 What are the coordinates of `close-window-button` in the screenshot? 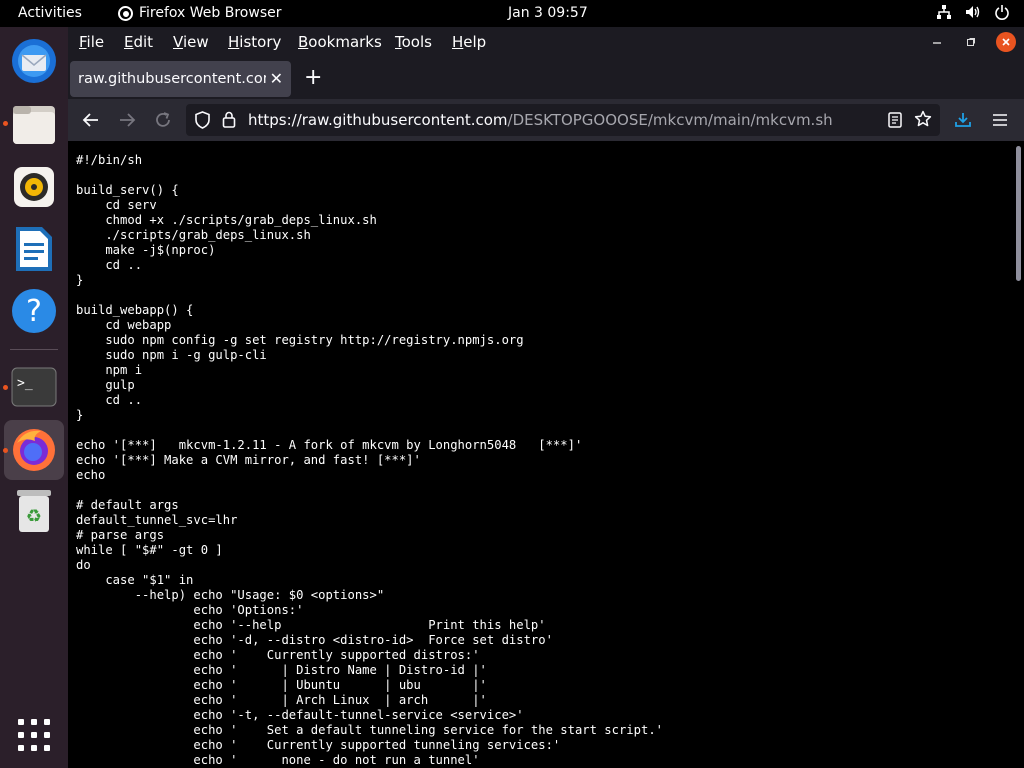 It's located at (1006, 42).